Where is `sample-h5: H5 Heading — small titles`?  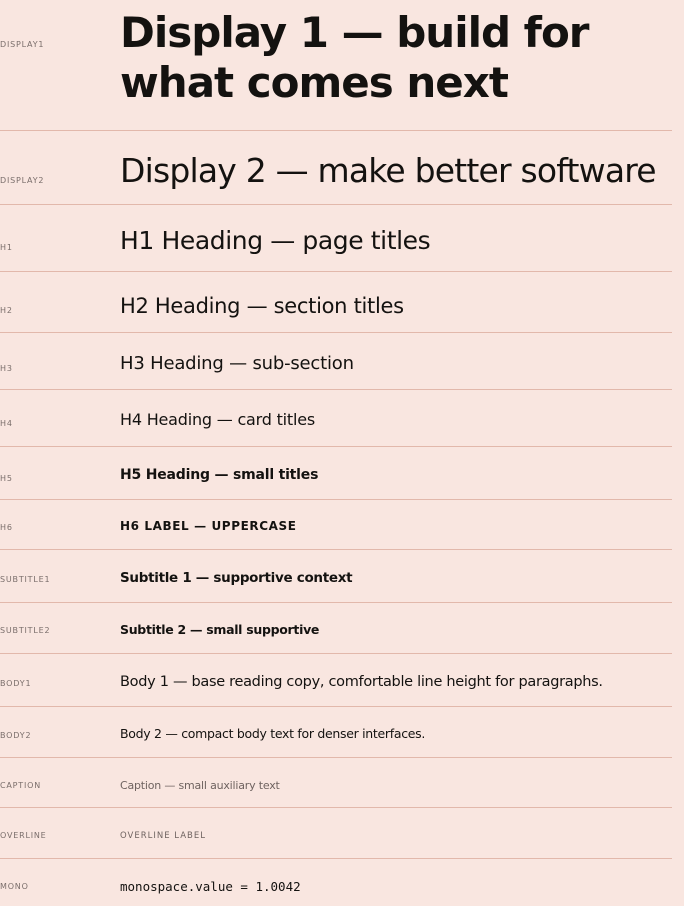
sample-h5: H5 Heading — small titles is located at coordinates (219, 475).